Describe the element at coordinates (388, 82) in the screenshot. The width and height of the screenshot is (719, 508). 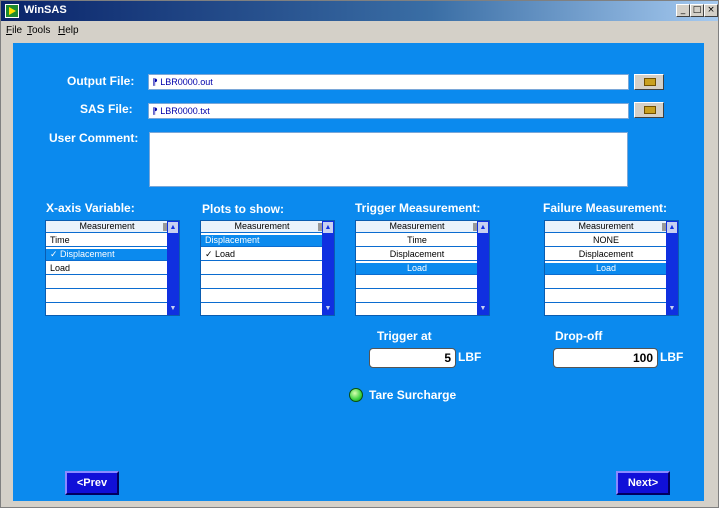
I see `output-file-field: ⁋ LBR0000.out` at that location.